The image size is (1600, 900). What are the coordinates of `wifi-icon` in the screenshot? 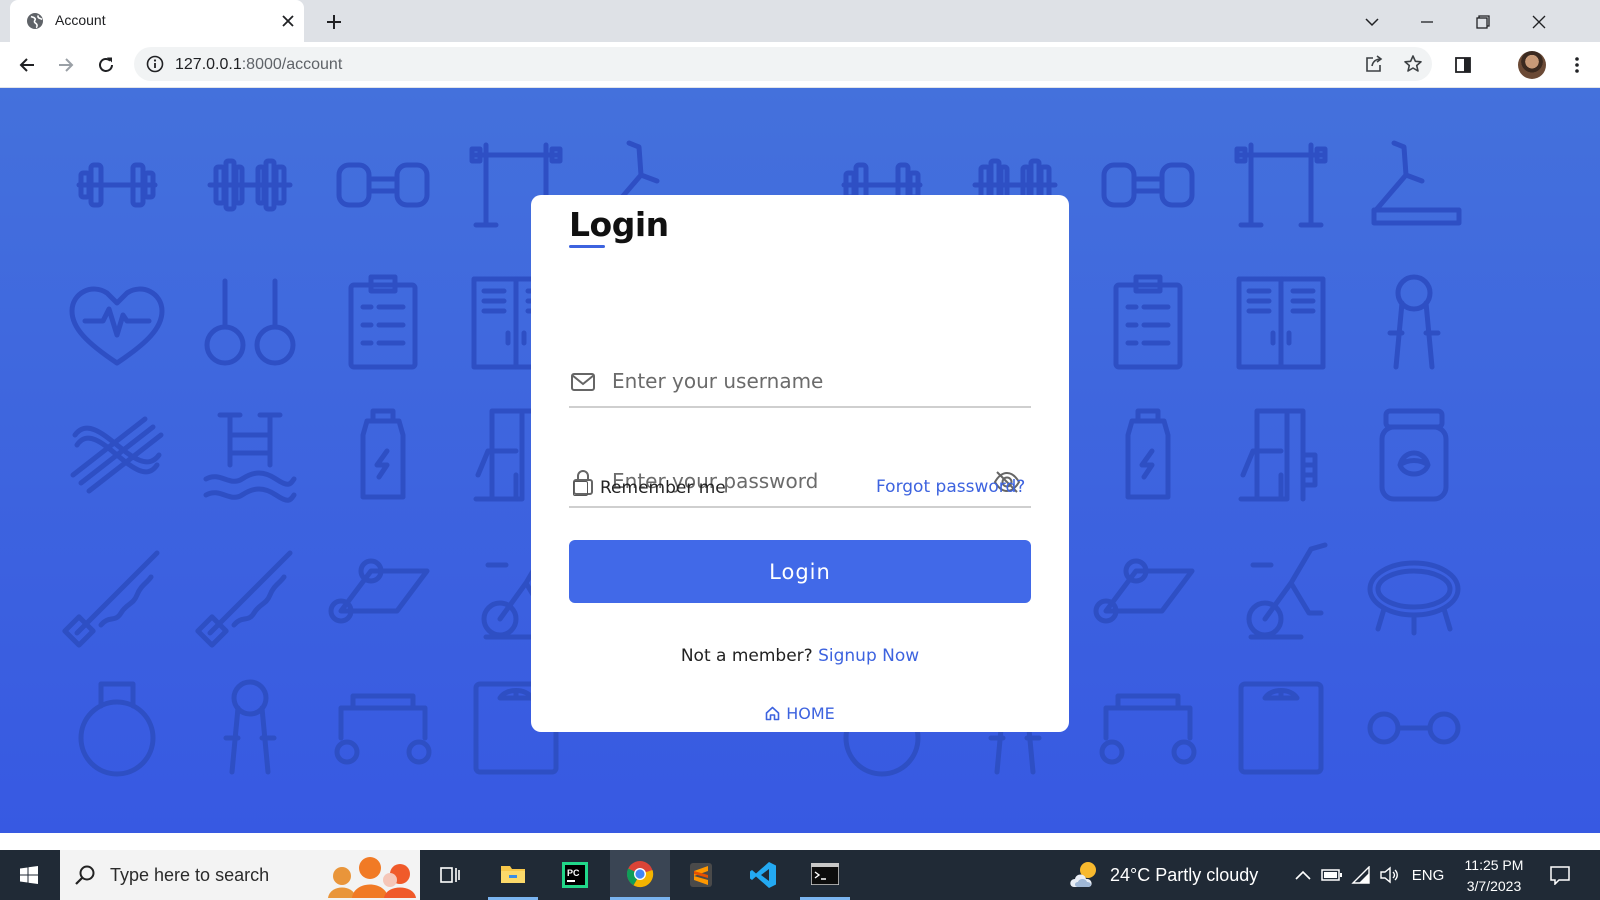 It's located at (1361, 875).